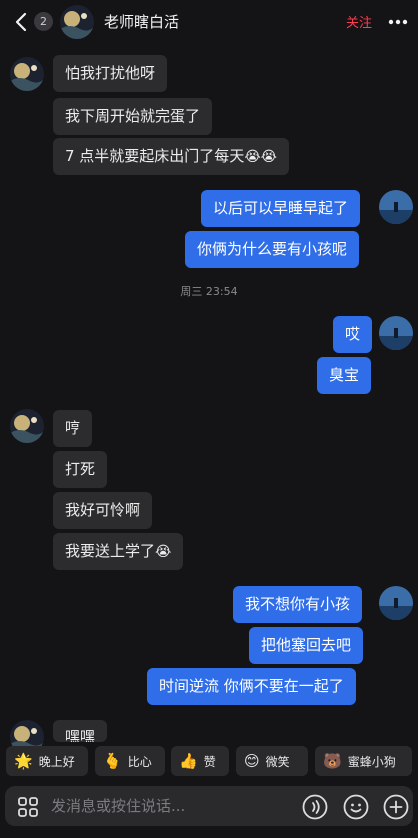 Image resolution: width=418 pixels, height=838 pixels. I want to click on emoji-button, so click(356, 807).